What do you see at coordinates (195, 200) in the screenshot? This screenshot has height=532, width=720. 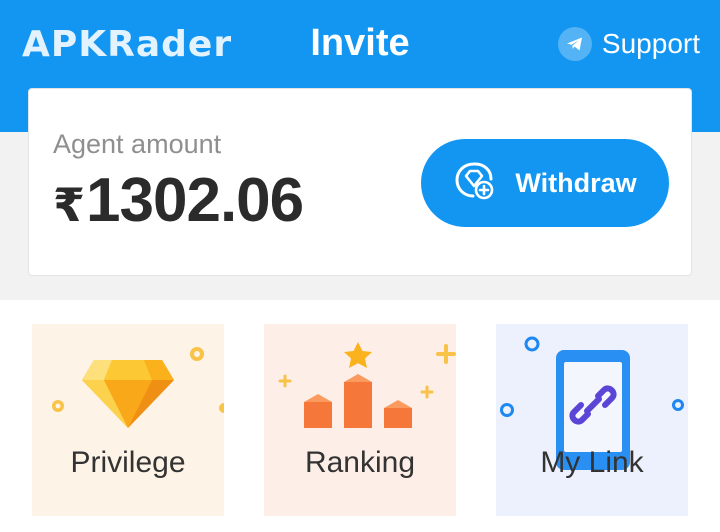 I see `amount-number: 1302.06` at bounding box center [195, 200].